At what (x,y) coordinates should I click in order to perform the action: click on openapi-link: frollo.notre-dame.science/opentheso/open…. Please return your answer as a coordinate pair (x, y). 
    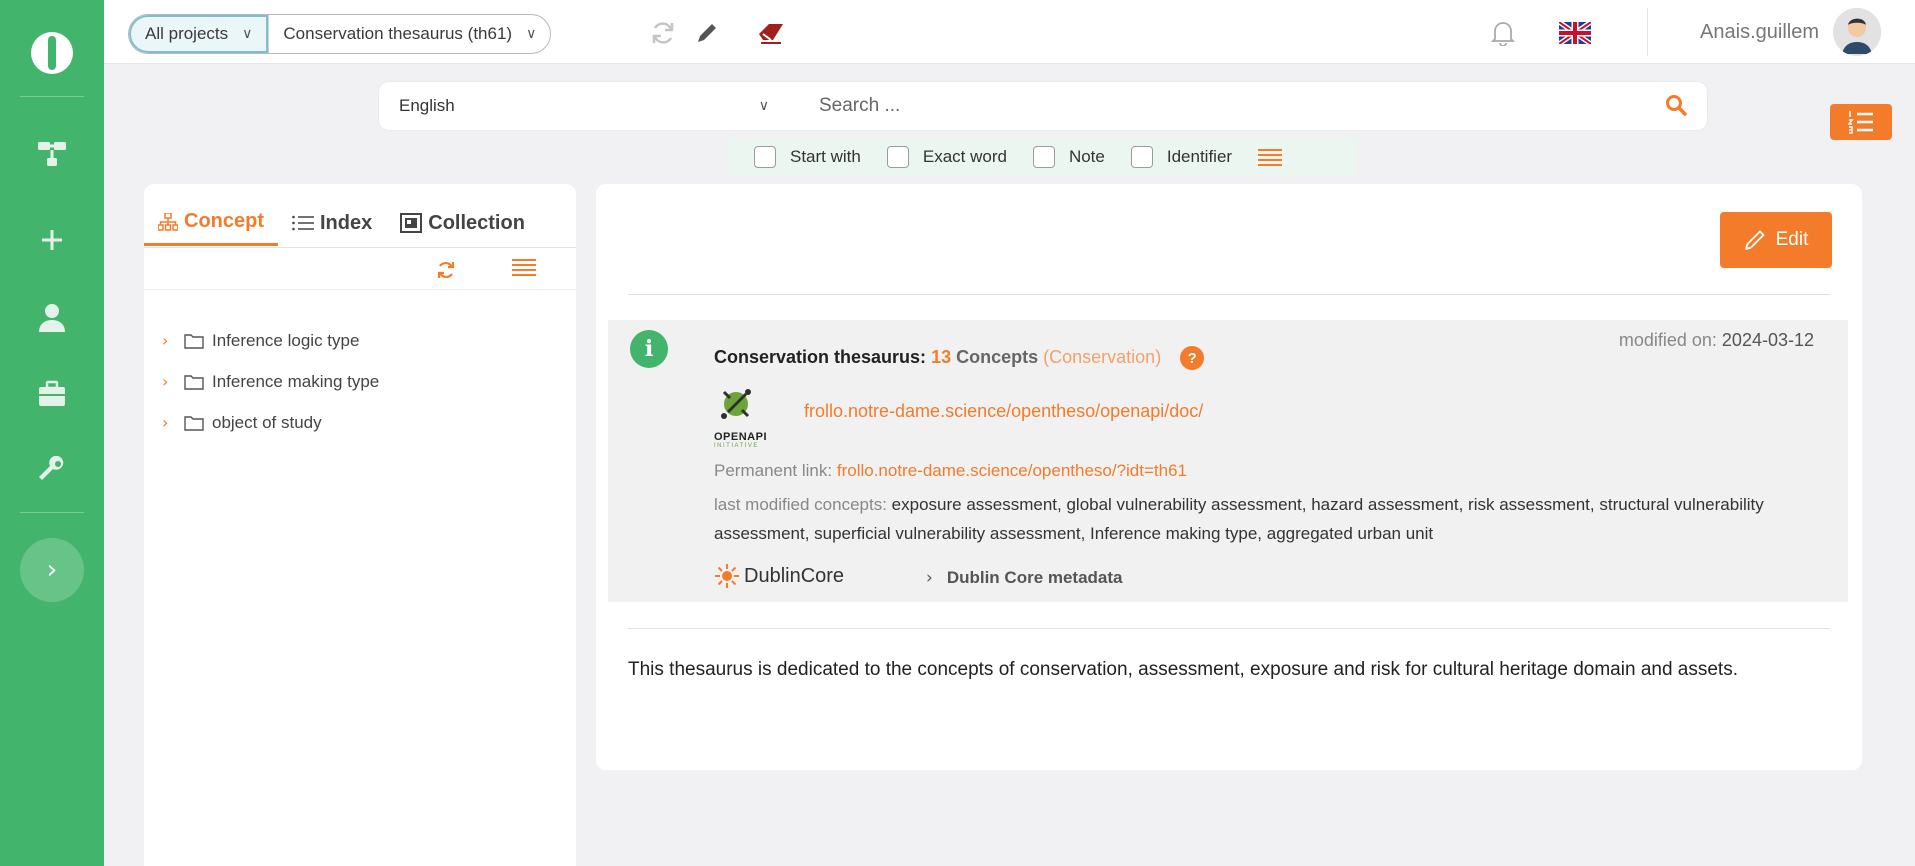
    Looking at the image, I should click on (1003, 411).